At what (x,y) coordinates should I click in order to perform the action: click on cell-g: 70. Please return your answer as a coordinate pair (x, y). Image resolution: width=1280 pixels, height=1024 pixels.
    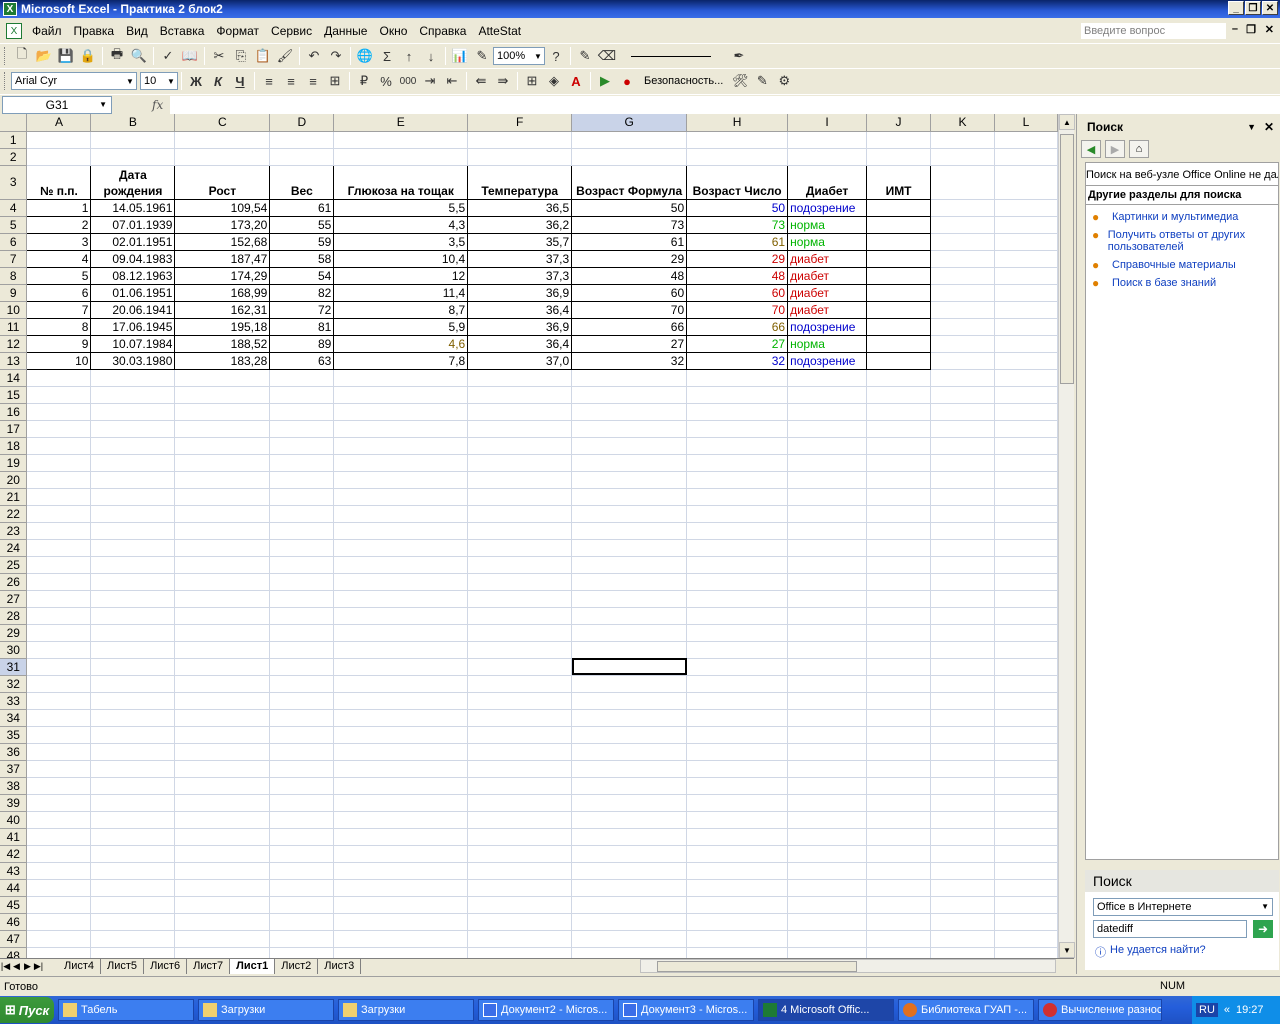
    Looking at the image, I should click on (629, 309).